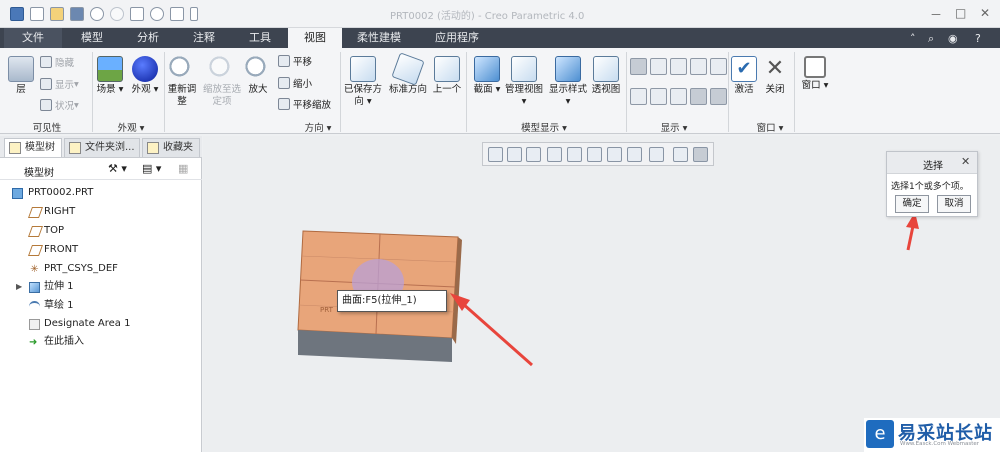 Image resolution: width=1000 pixels, height=452 pixels. What do you see at coordinates (284, 61) in the screenshot?
I see `pan-hand-icon` at bounding box center [284, 61].